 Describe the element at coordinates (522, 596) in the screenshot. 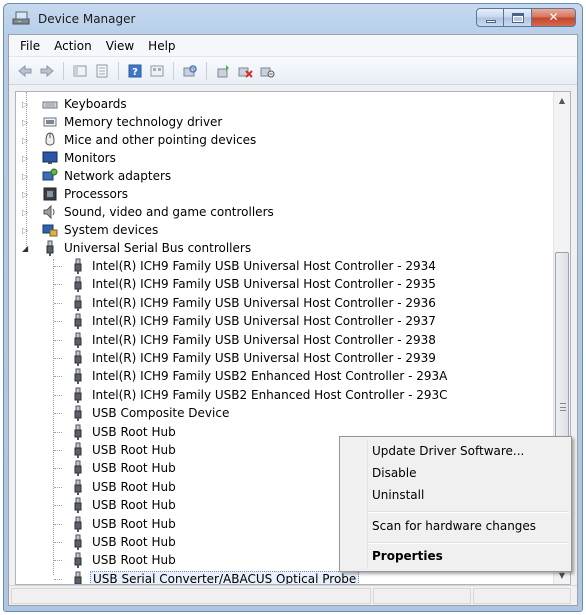

I see `status-pane` at that location.